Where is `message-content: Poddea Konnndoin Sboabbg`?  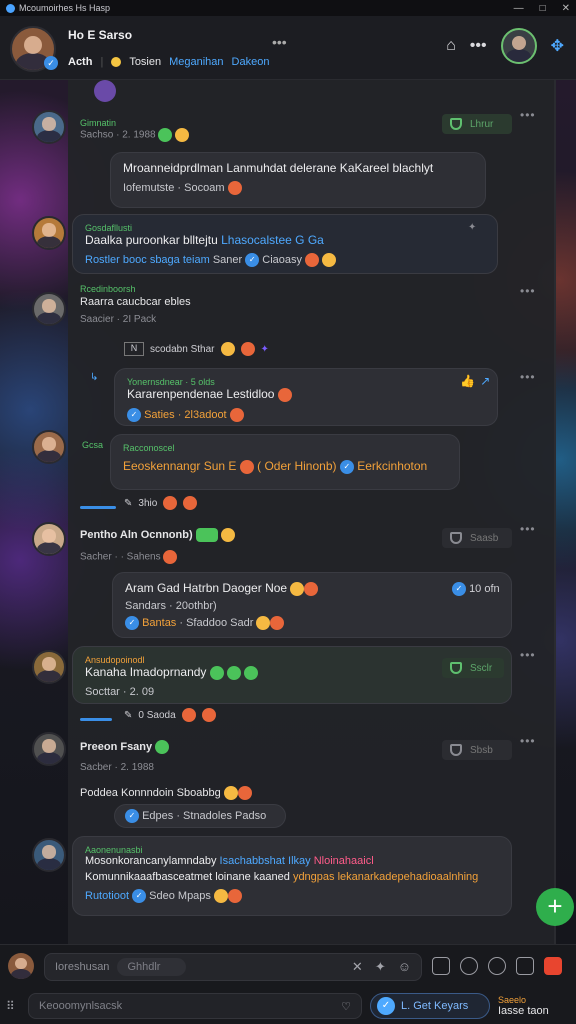
message-content: Poddea Konnndoin Sboabbg is located at coordinates (166, 793).